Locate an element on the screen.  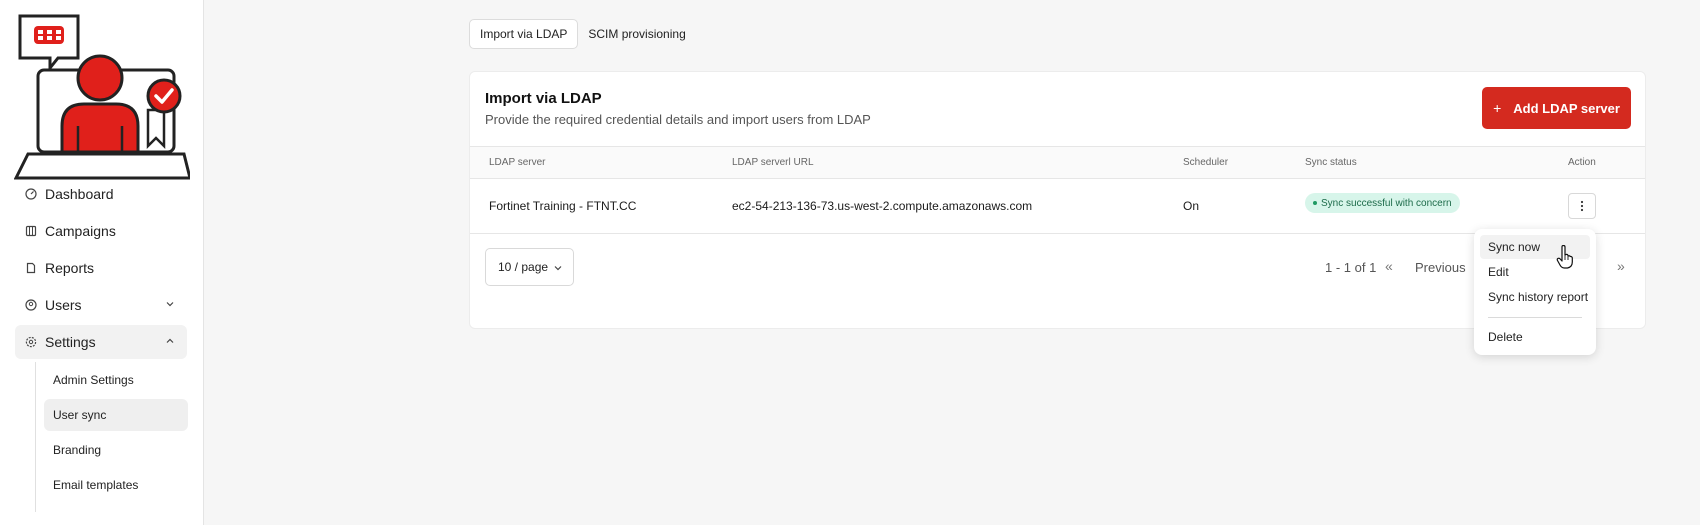
nav-label: Campaigns is located at coordinates (80, 231).